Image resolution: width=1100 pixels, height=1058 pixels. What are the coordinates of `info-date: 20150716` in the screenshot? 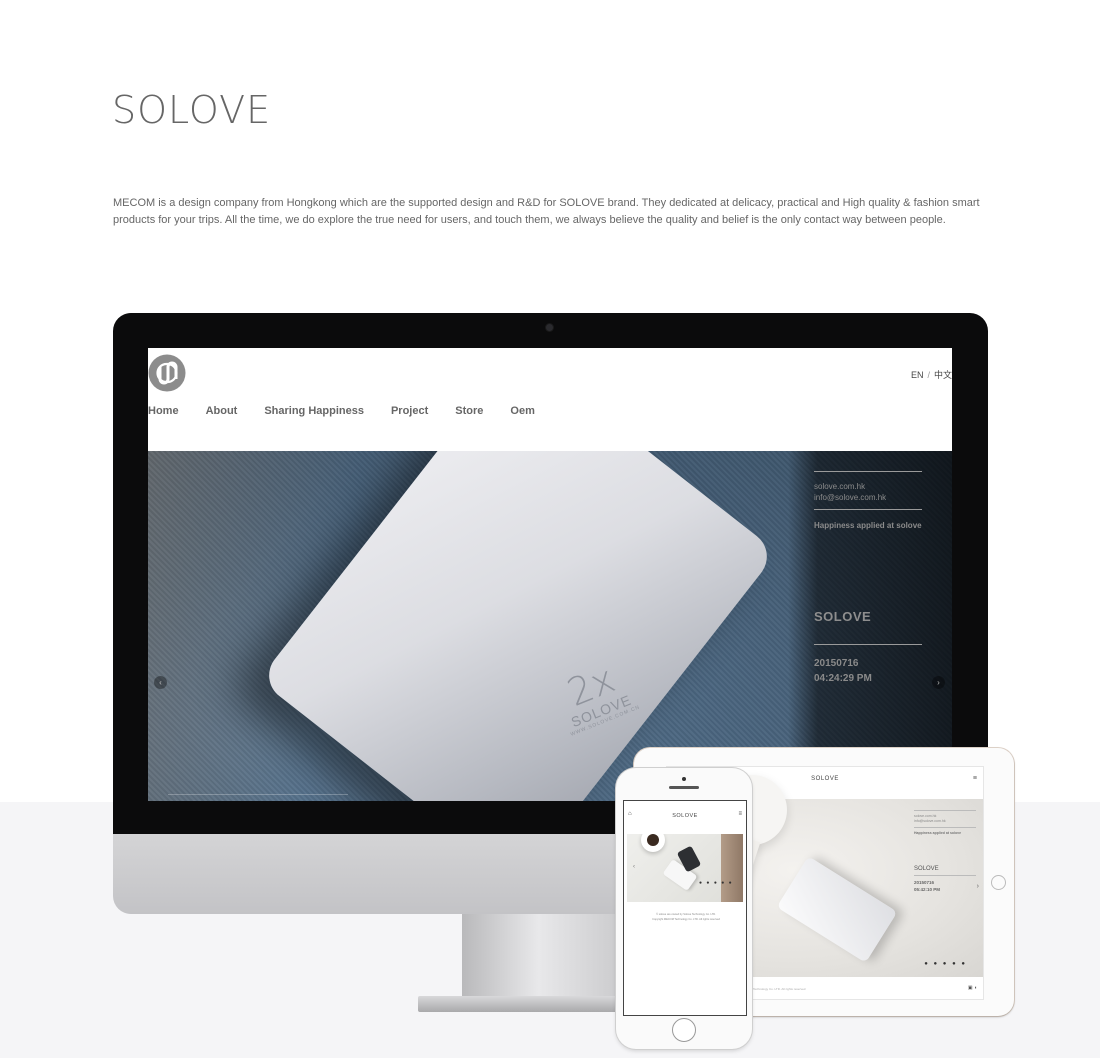 It's located at (836, 663).